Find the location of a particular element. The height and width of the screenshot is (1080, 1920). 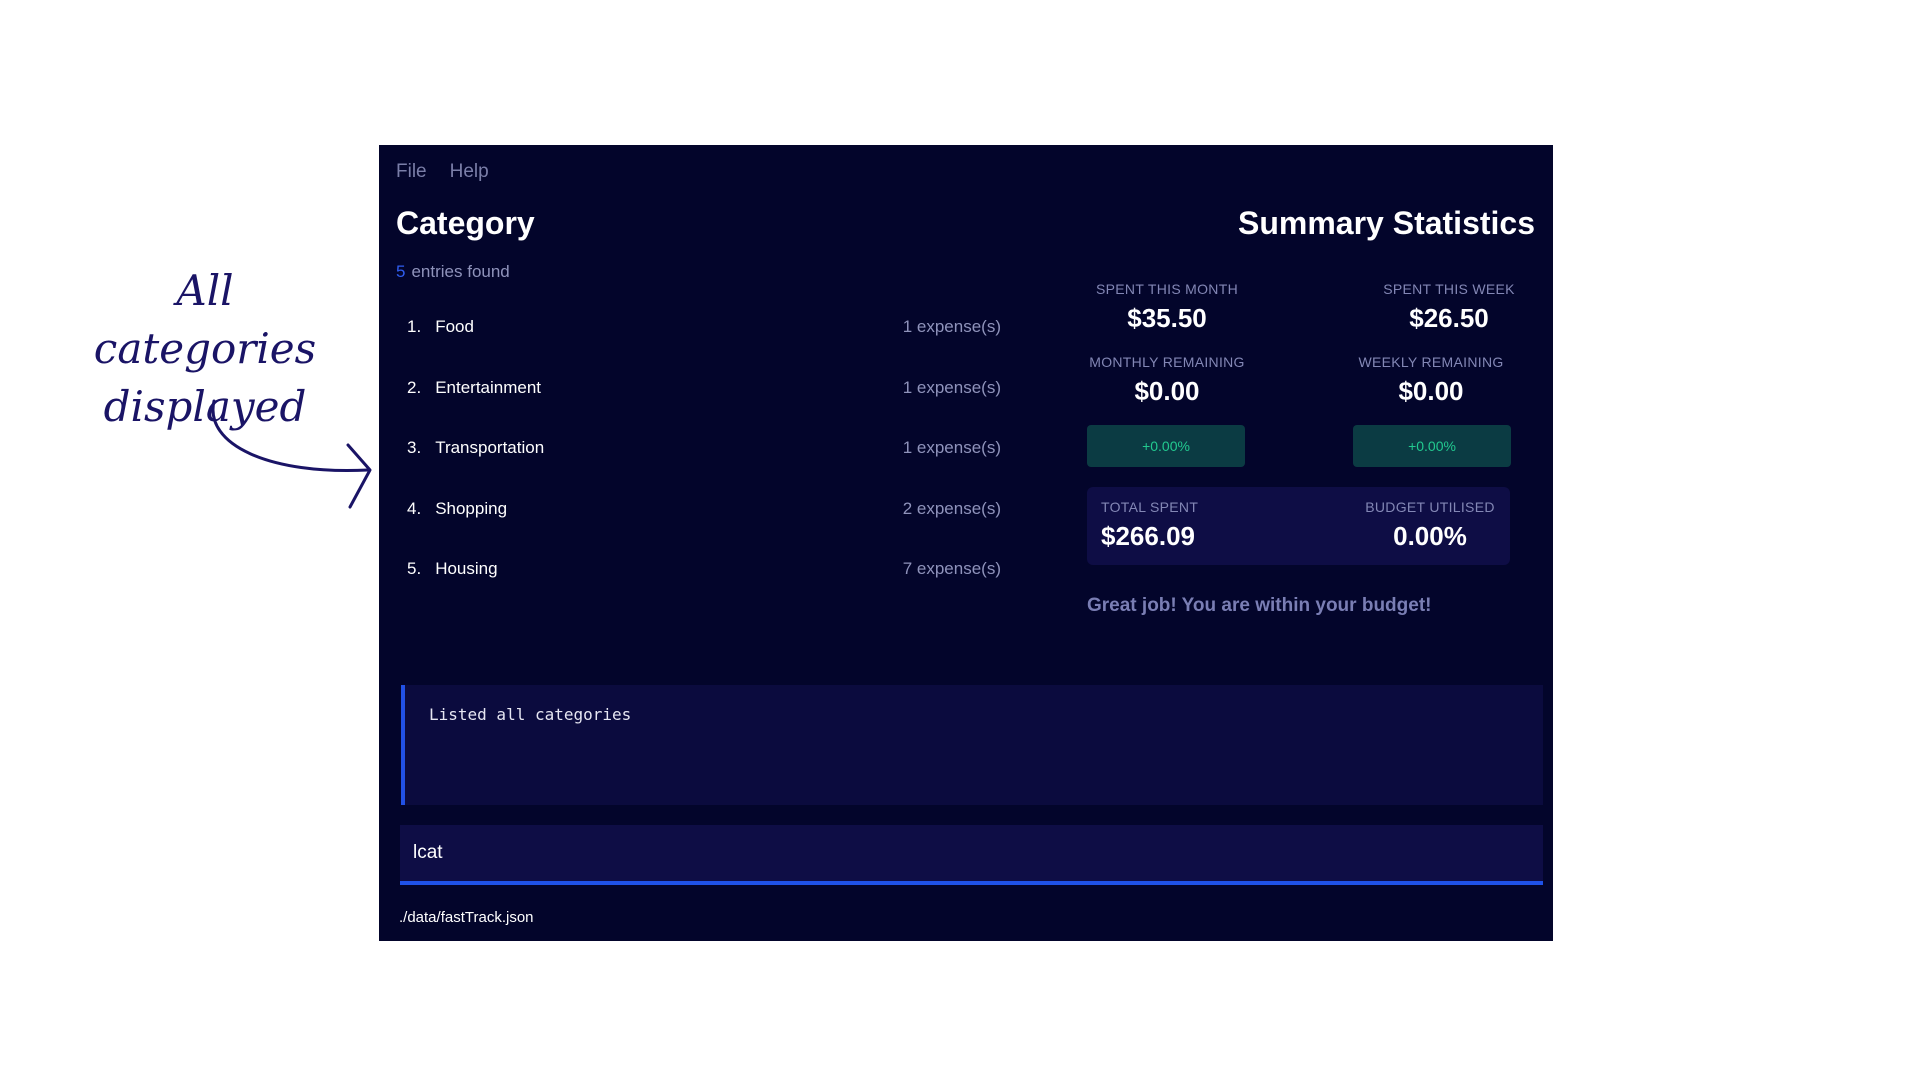

category-list-item: 5. Housing 7 expense(s) is located at coordinates (704, 569).